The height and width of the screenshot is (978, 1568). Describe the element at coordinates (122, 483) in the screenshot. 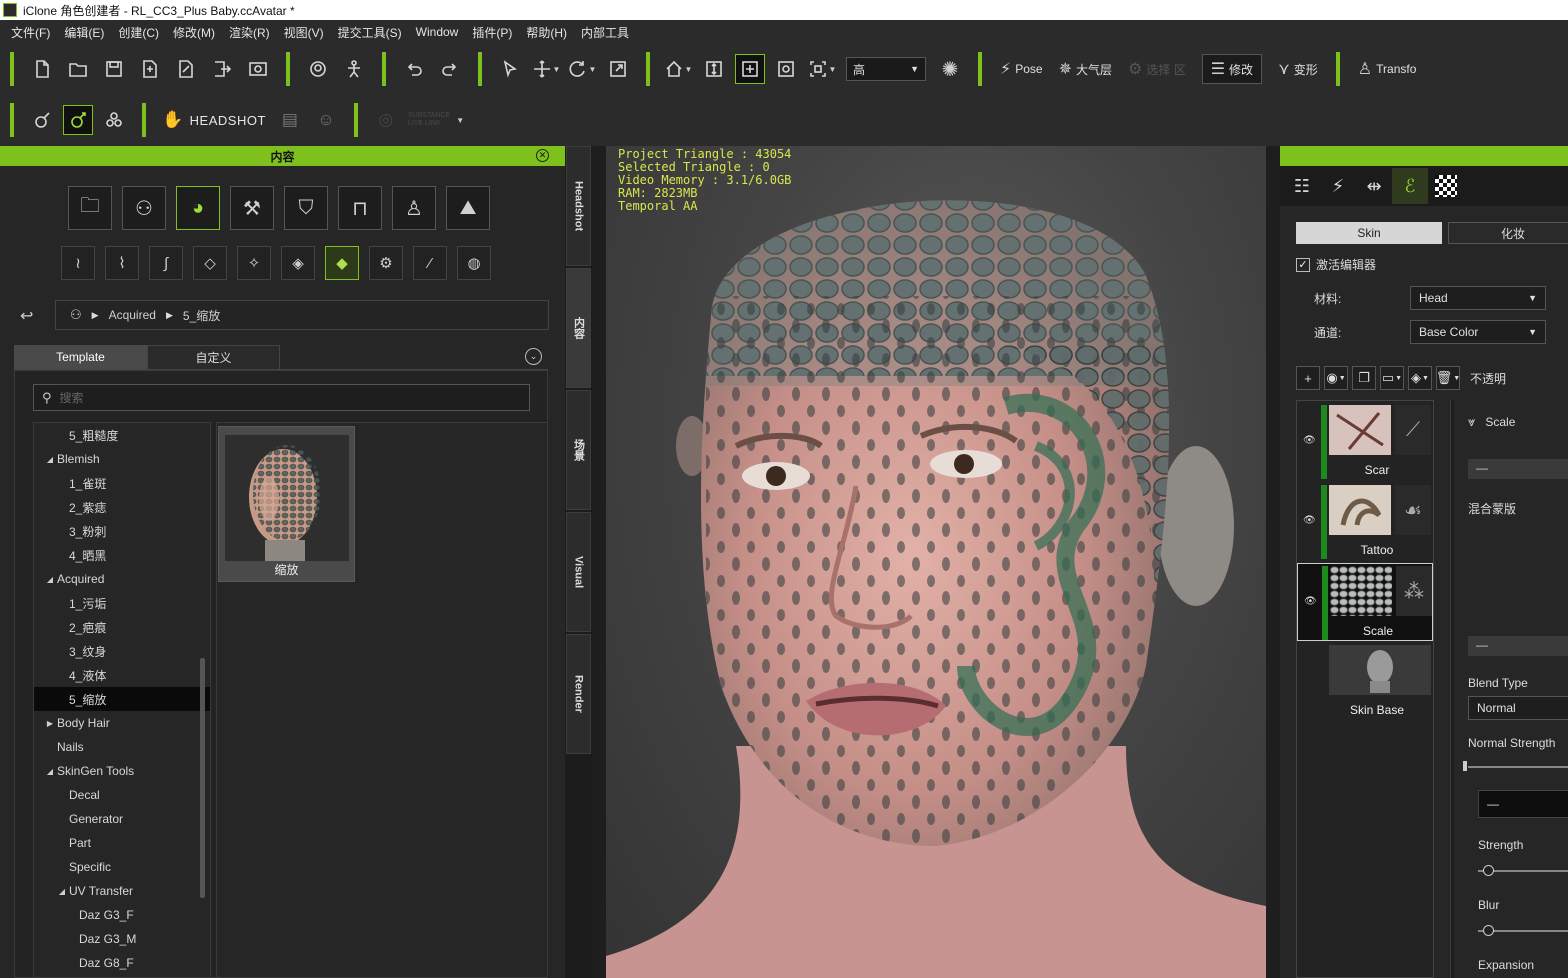

I see `tree-item: 1_雀斑` at that location.